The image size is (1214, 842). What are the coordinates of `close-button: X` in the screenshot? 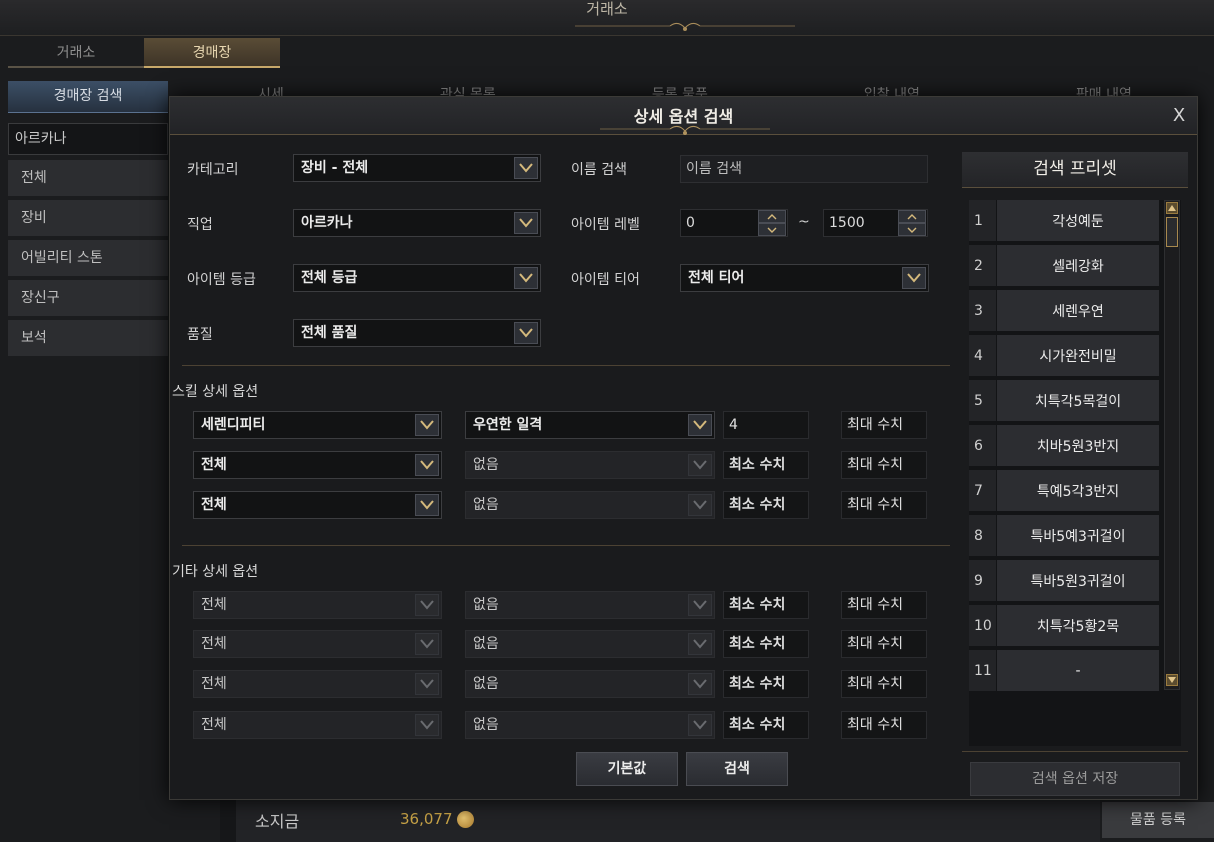 It's located at (1179, 116).